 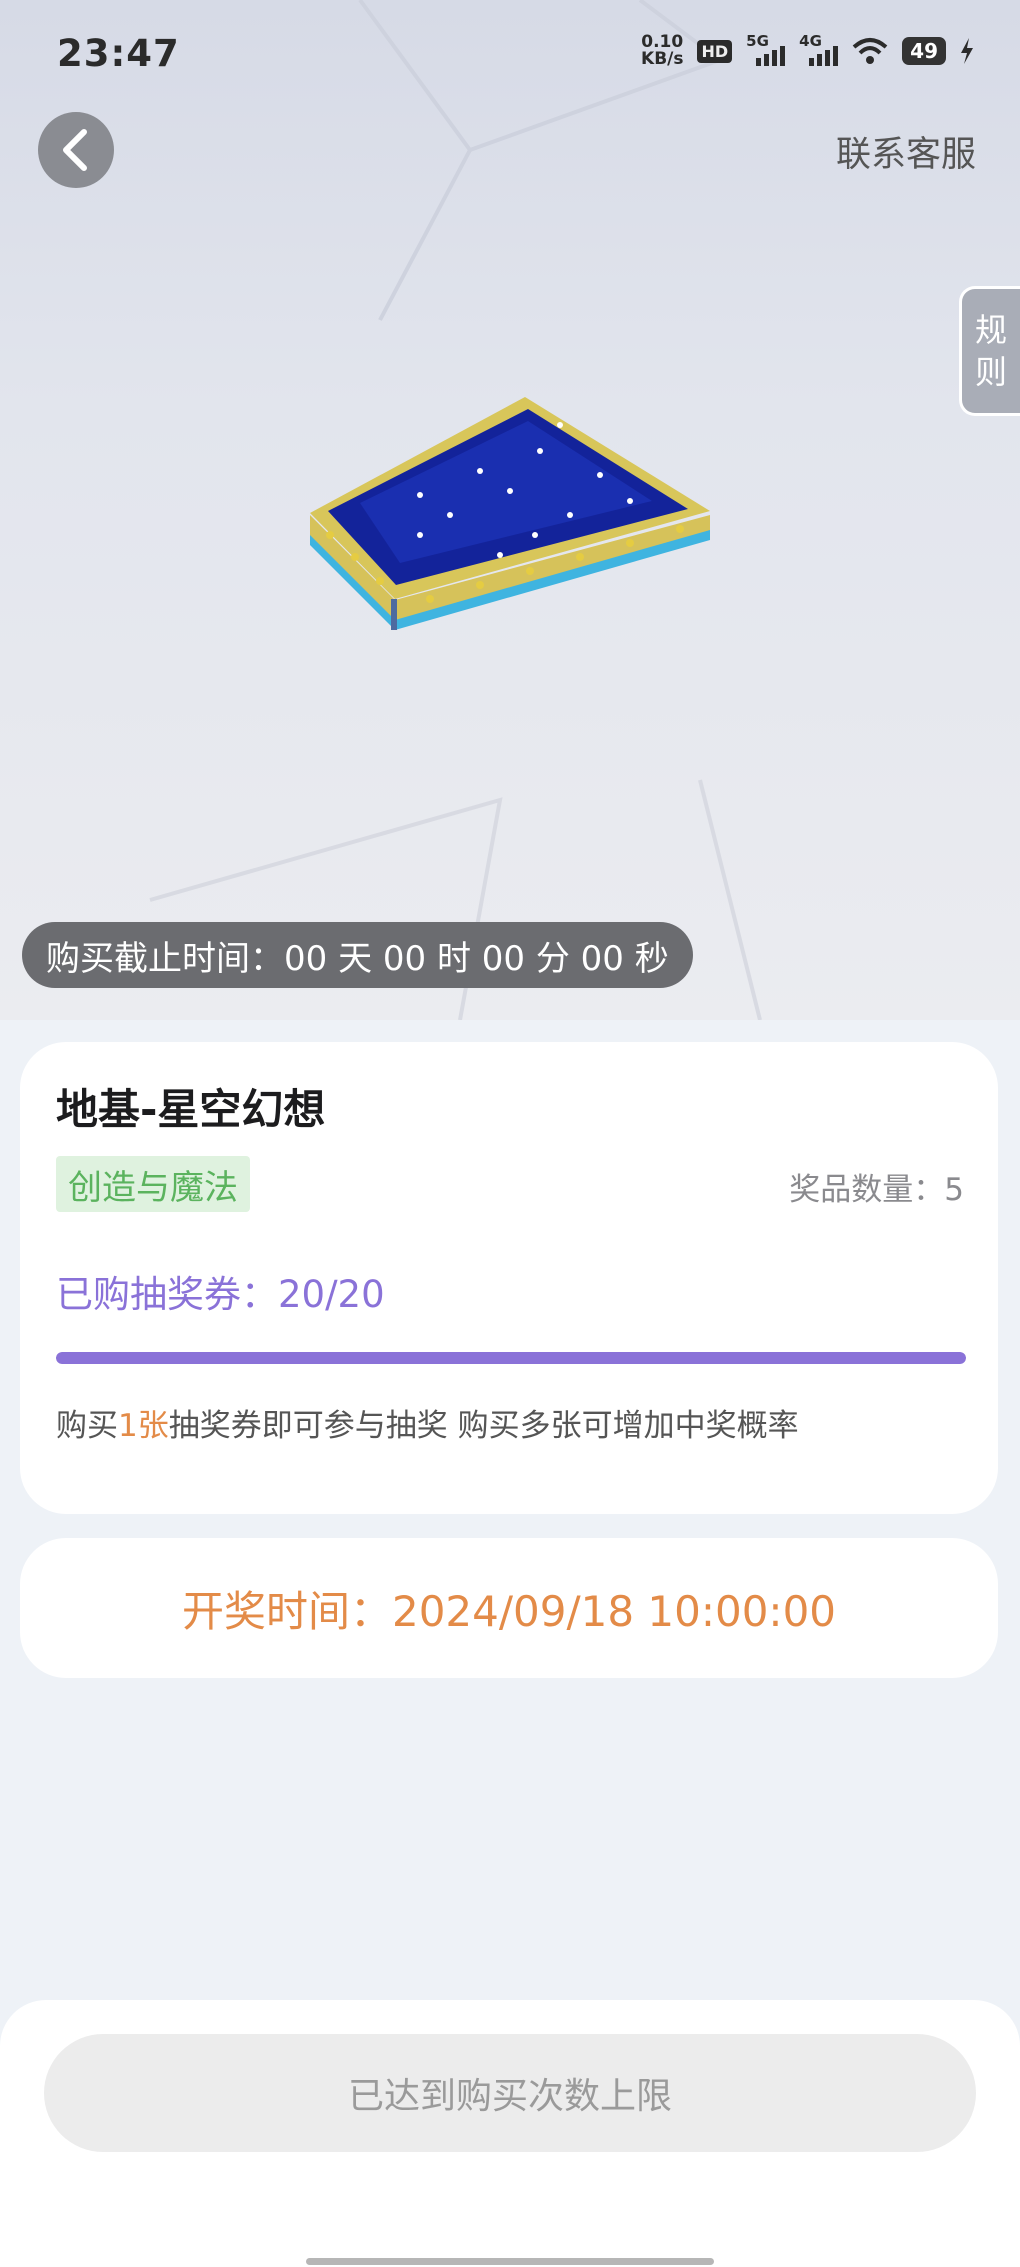 I want to click on signal-4g-icon: 4G, so click(x=819, y=49).